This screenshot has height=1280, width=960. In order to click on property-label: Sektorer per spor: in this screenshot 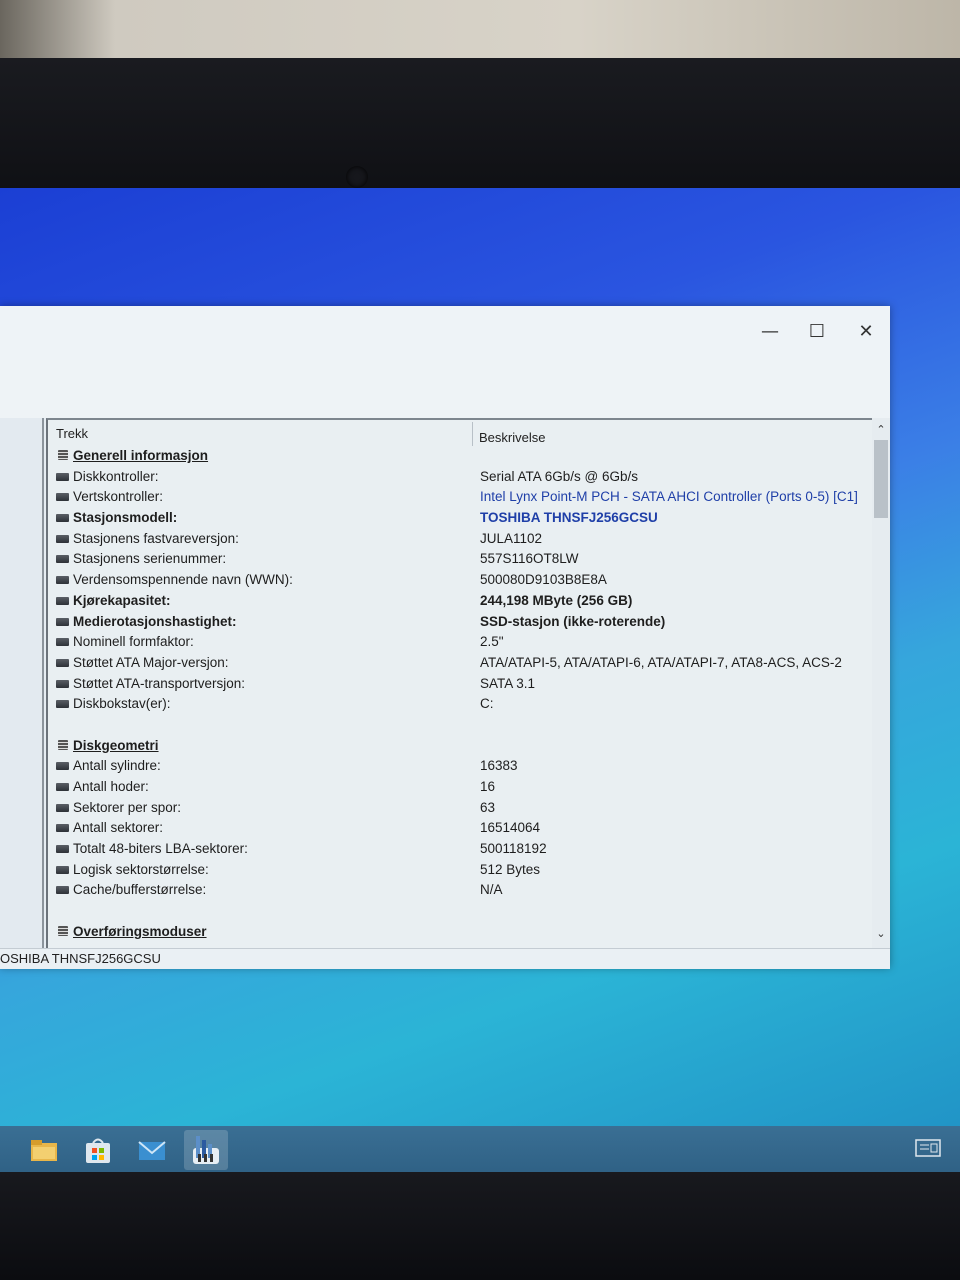, I will do `click(127, 807)`.